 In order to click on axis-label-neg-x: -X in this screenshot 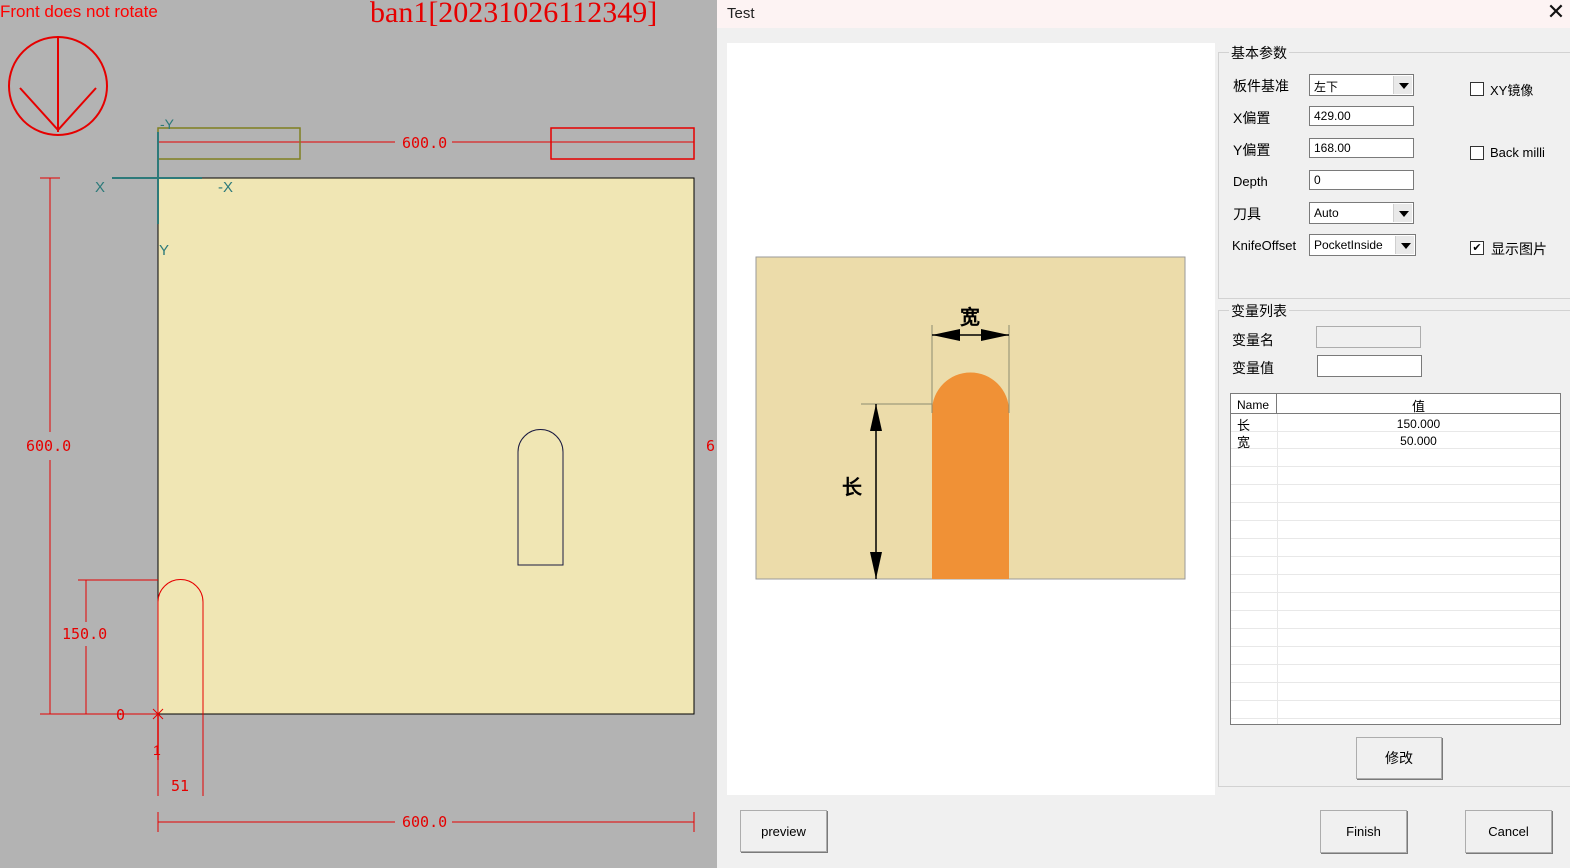, I will do `click(225, 187)`.